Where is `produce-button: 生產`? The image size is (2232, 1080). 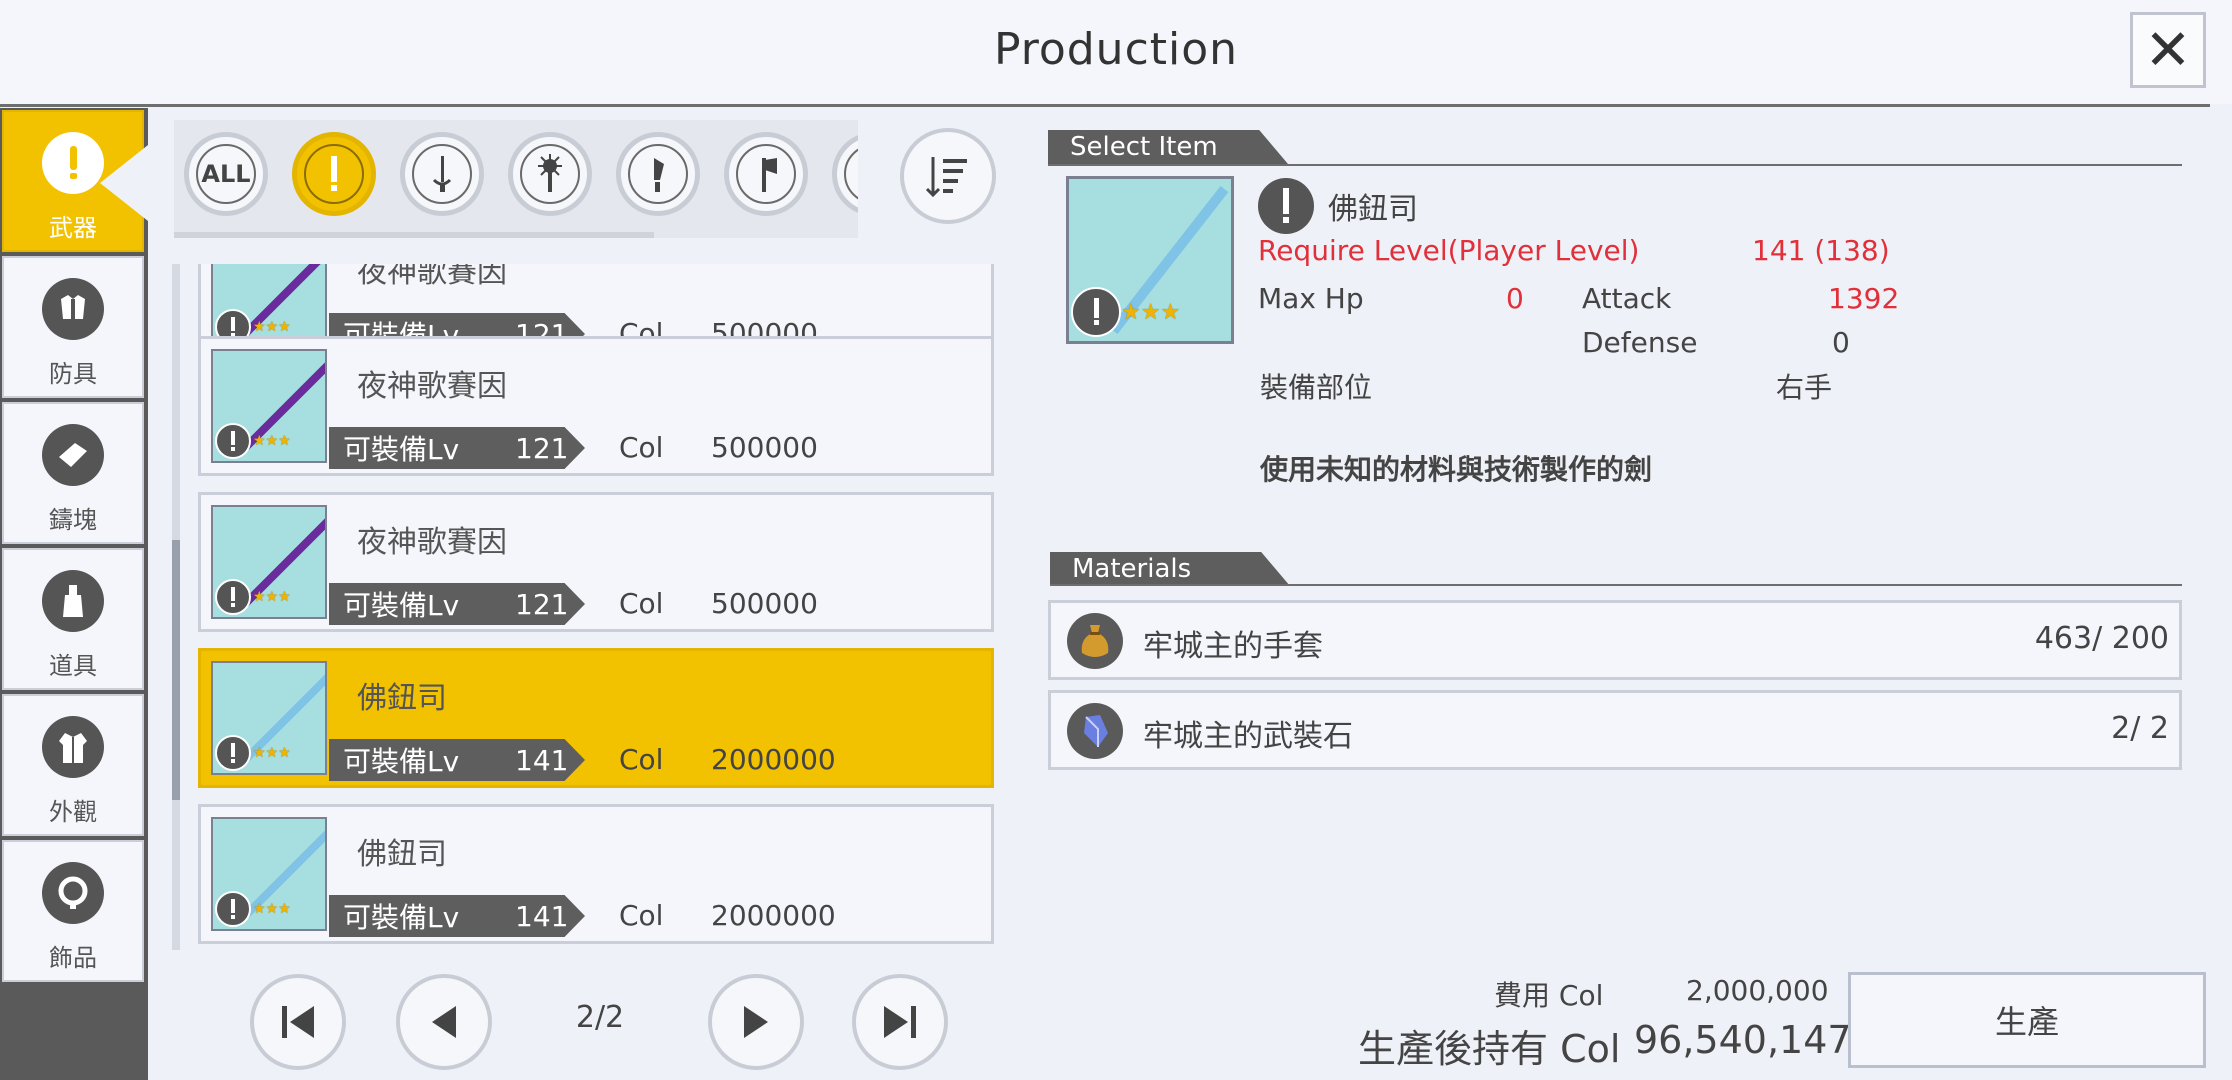
produce-button: 生產 is located at coordinates (2027, 1020).